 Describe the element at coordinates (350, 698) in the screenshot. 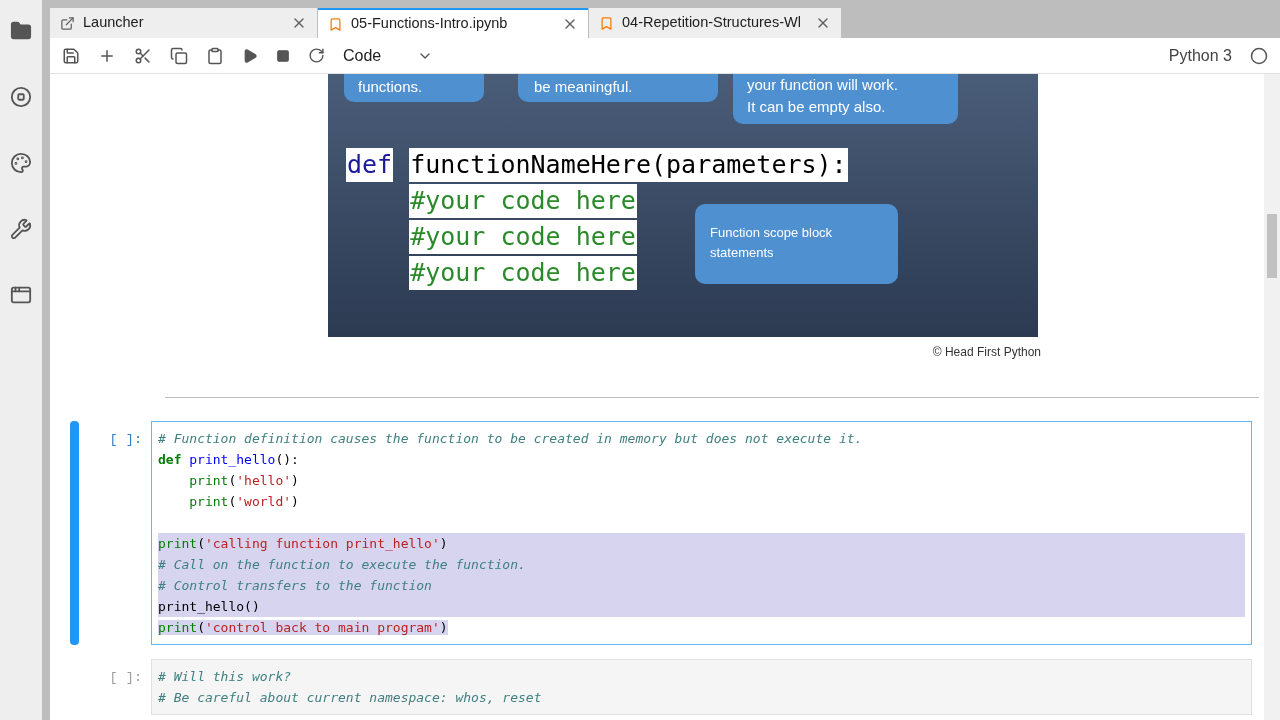

I see `code-line: # Be careful about current namespace: whos, reset` at that location.